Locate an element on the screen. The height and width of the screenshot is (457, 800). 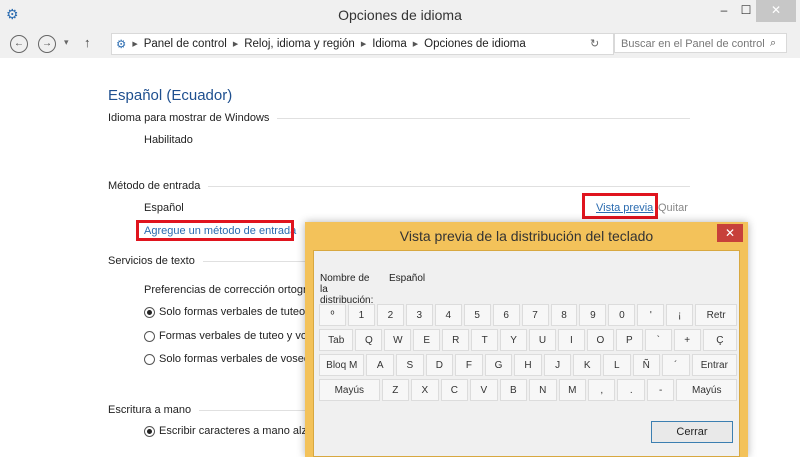
key: O is located at coordinates (600, 340).